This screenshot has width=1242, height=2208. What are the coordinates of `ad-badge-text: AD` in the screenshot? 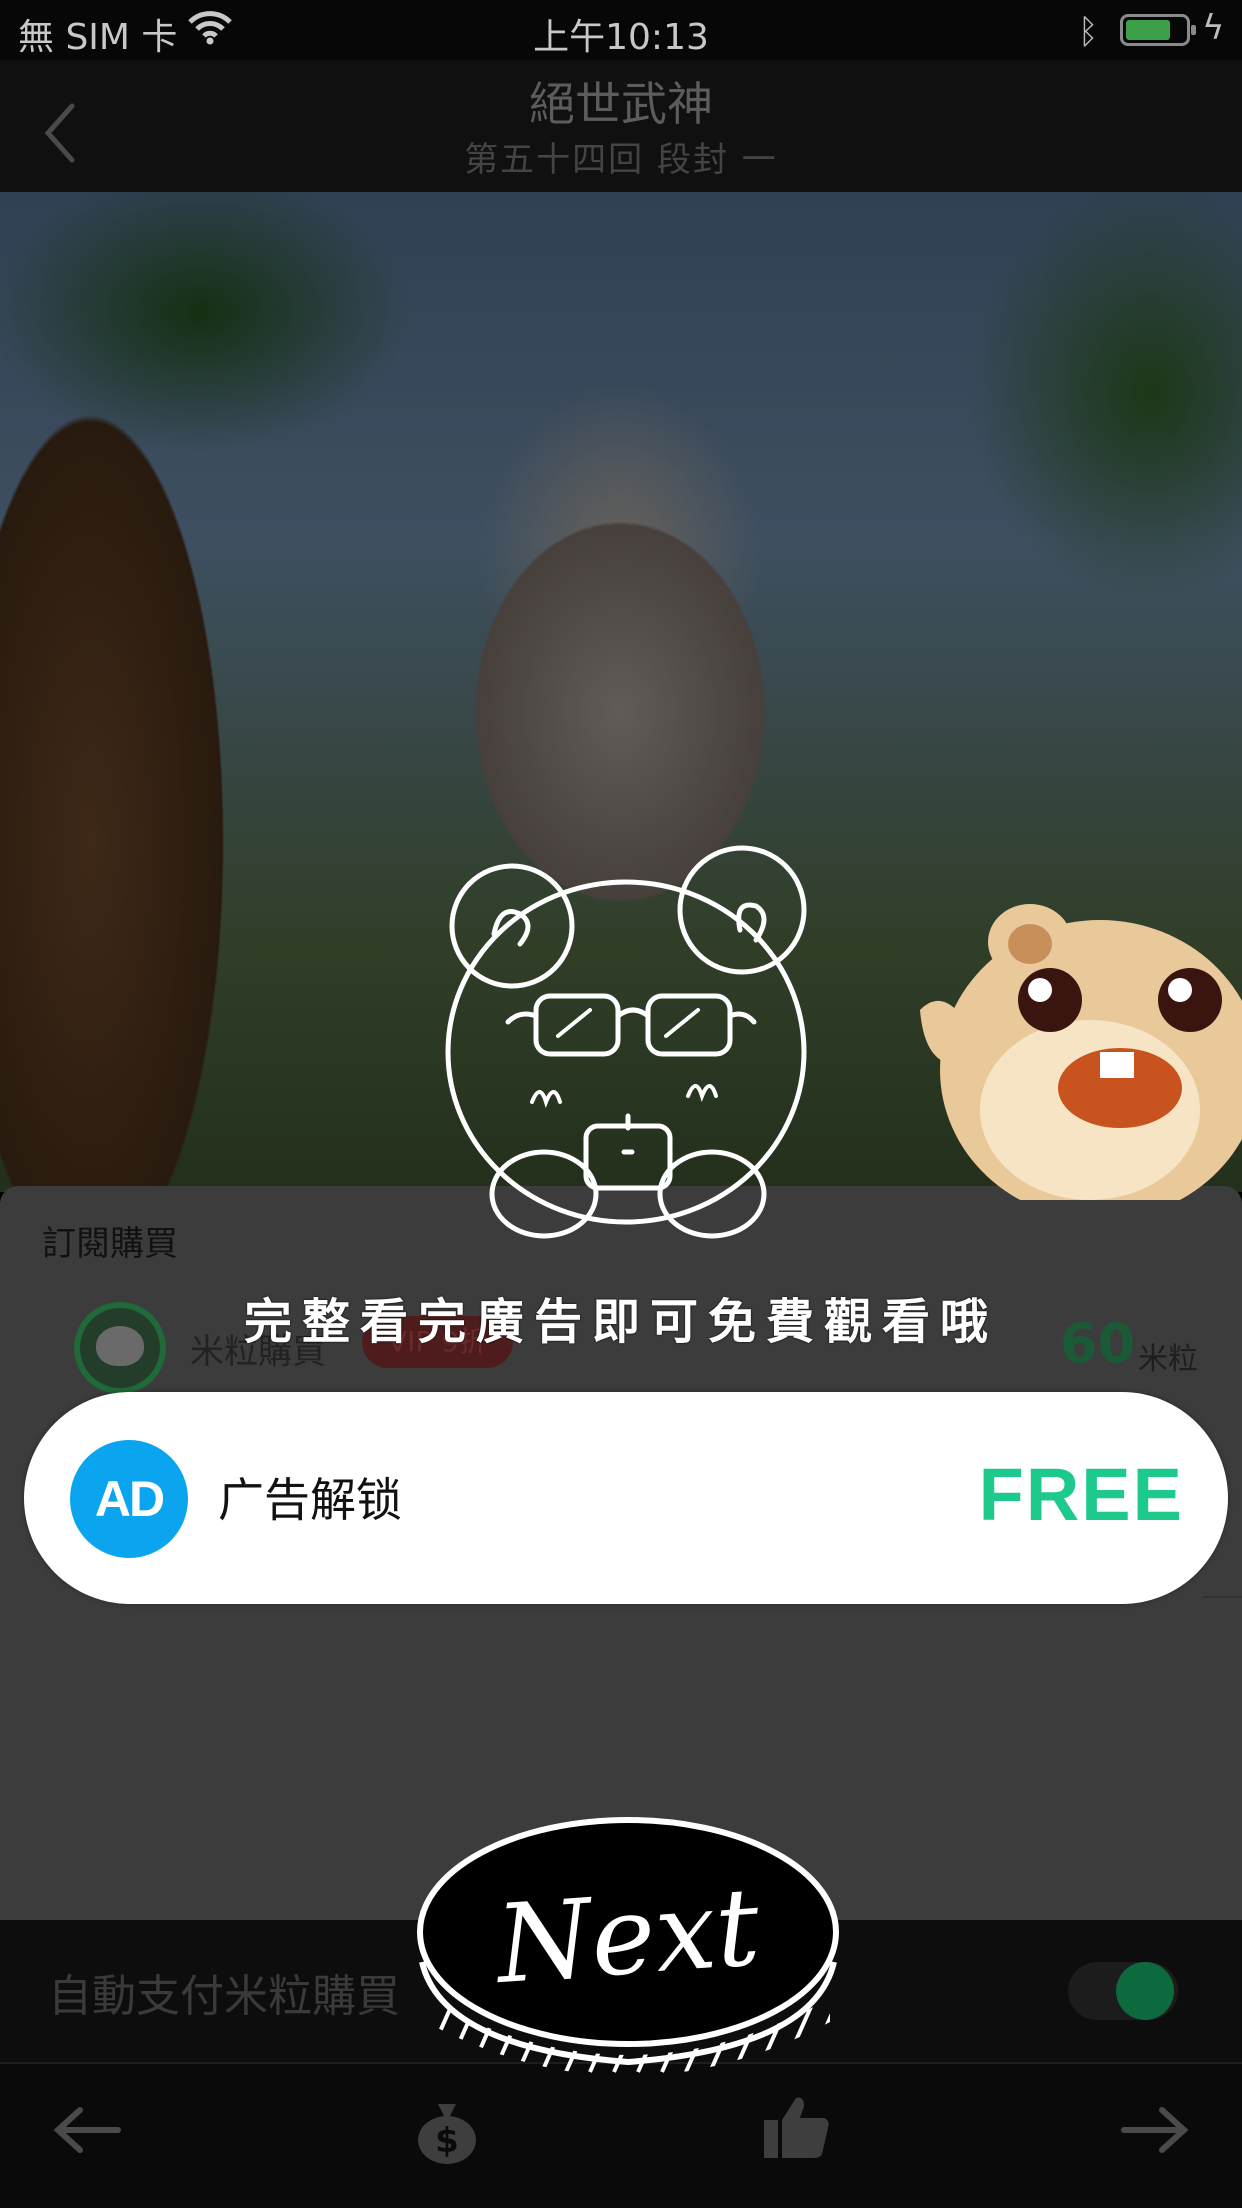 It's located at (129, 1499).